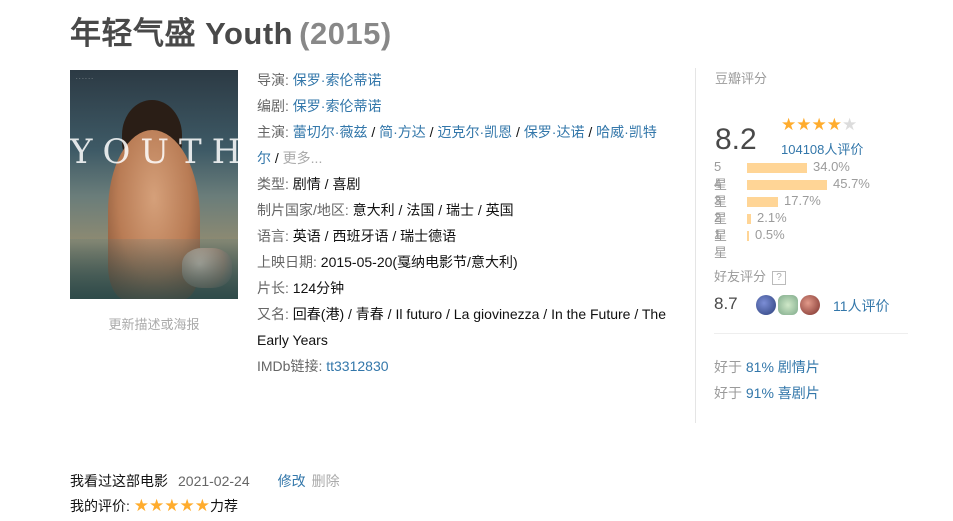  Describe the element at coordinates (271, 132) in the screenshot. I see `cast-label: 主演` at that location.